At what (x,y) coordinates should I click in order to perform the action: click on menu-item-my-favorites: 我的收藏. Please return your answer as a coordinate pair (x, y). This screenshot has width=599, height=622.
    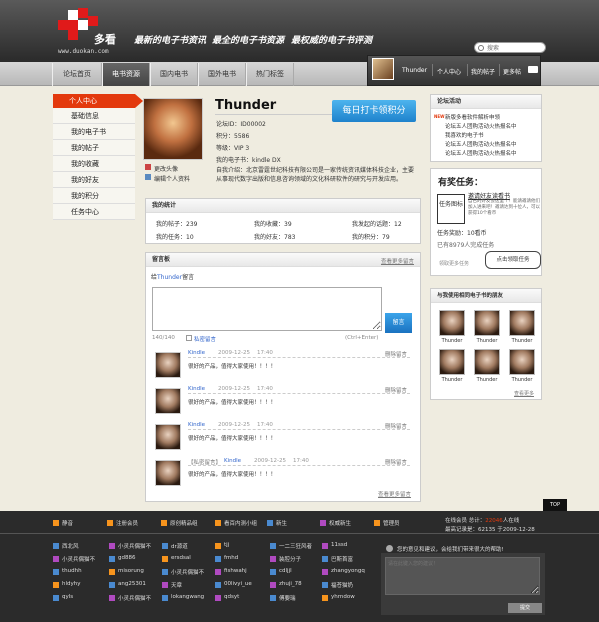
    Looking at the image, I should click on (94, 164).